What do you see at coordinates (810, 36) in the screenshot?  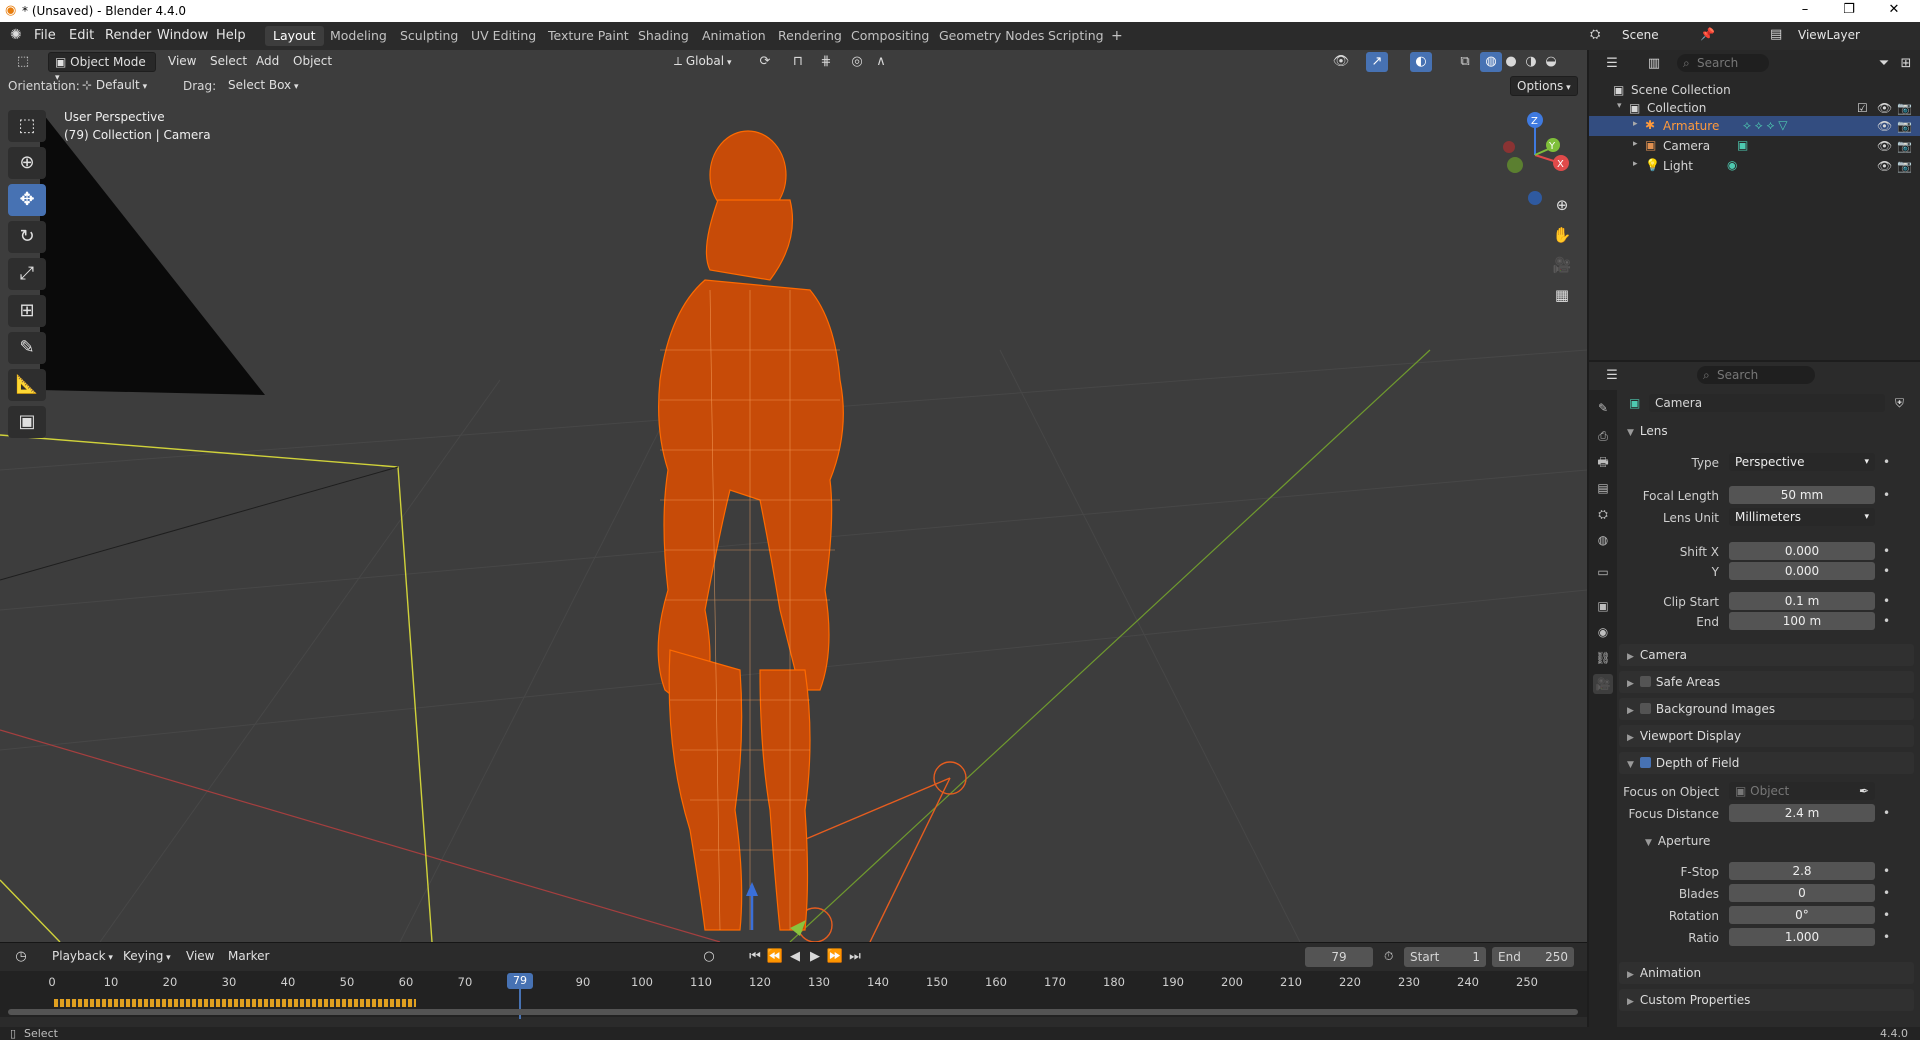 I see `tab-rendering: Rendering` at bounding box center [810, 36].